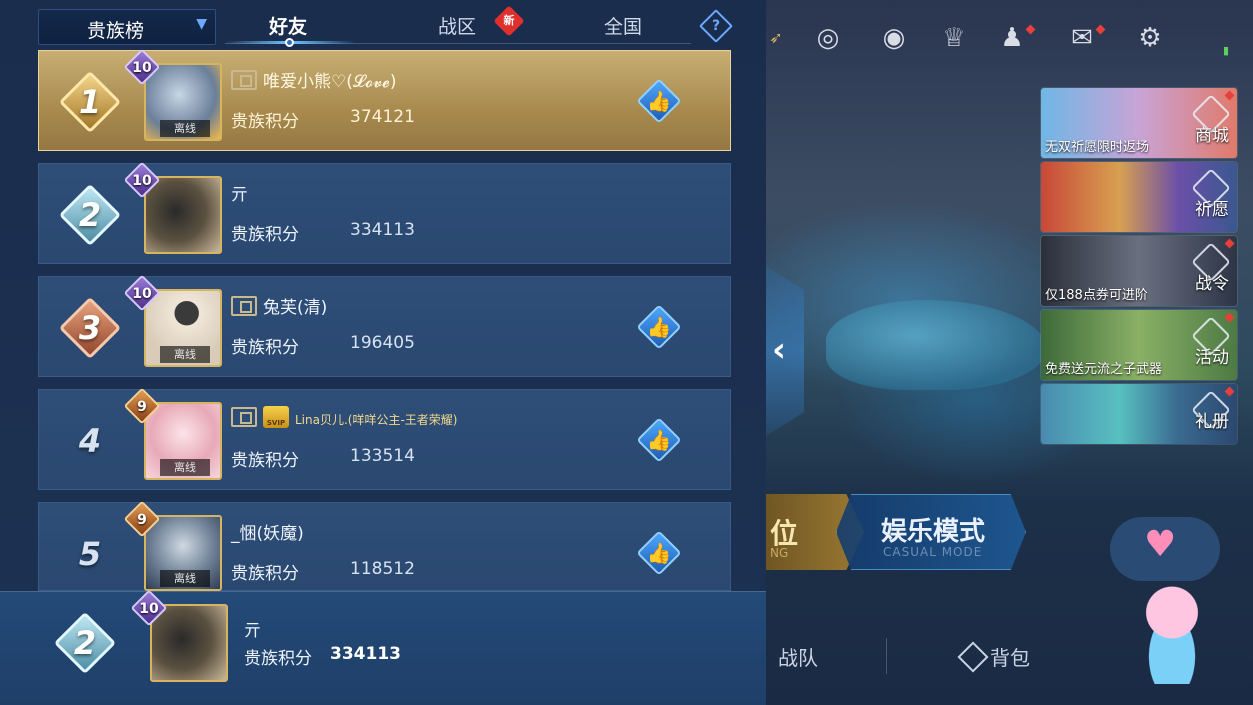 This screenshot has height=705, width=1253. Describe the element at coordinates (384, 545) in the screenshot. I see `leaderboard-row: 5 离线 9 _悃(妖魔) 贵族积分 118512 👍` at that location.